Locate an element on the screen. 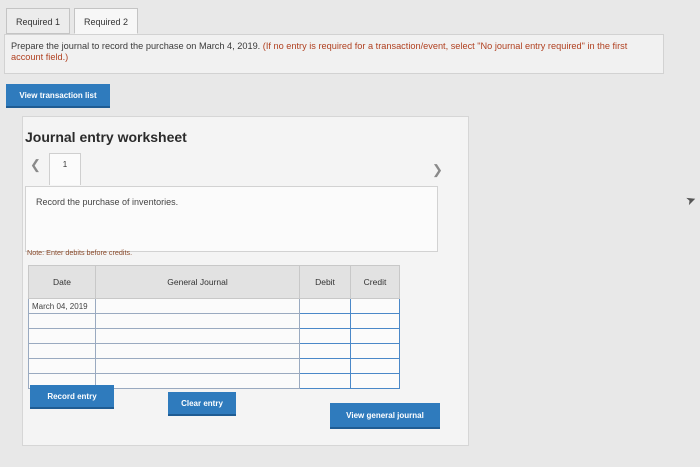 The height and width of the screenshot is (467, 700). task-description: Record the purchase of inventories. is located at coordinates (231, 219).